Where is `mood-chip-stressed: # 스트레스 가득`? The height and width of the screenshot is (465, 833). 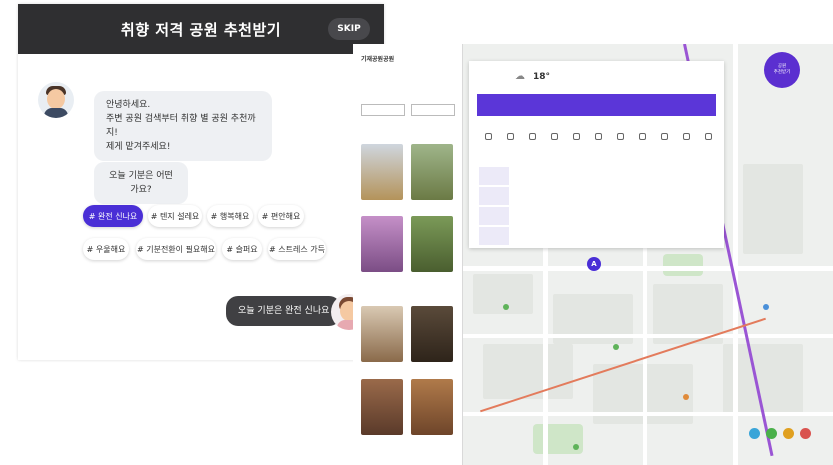 mood-chip-stressed: # 스트레스 가득 is located at coordinates (297, 249).